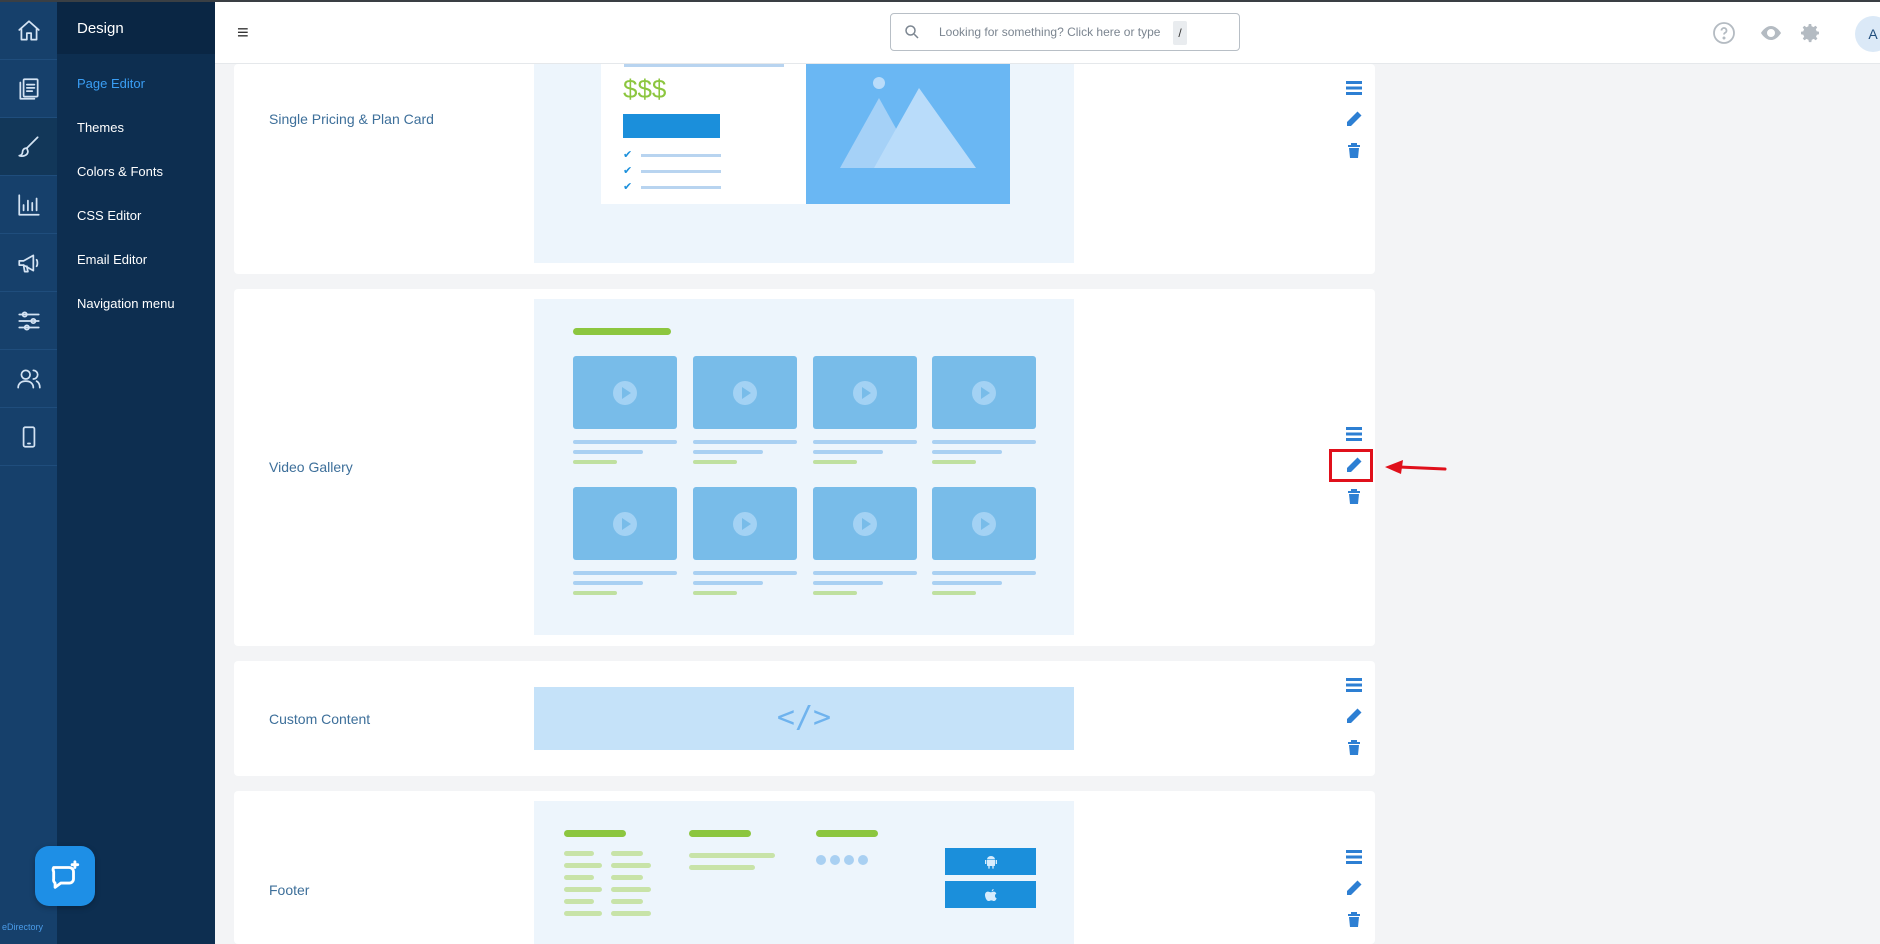 This screenshot has width=1880, height=944. Describe the element at coordinates (136, 304) in the screenshot. I see `sidebar-item-navigation-menu: Navigation menu` at that location.